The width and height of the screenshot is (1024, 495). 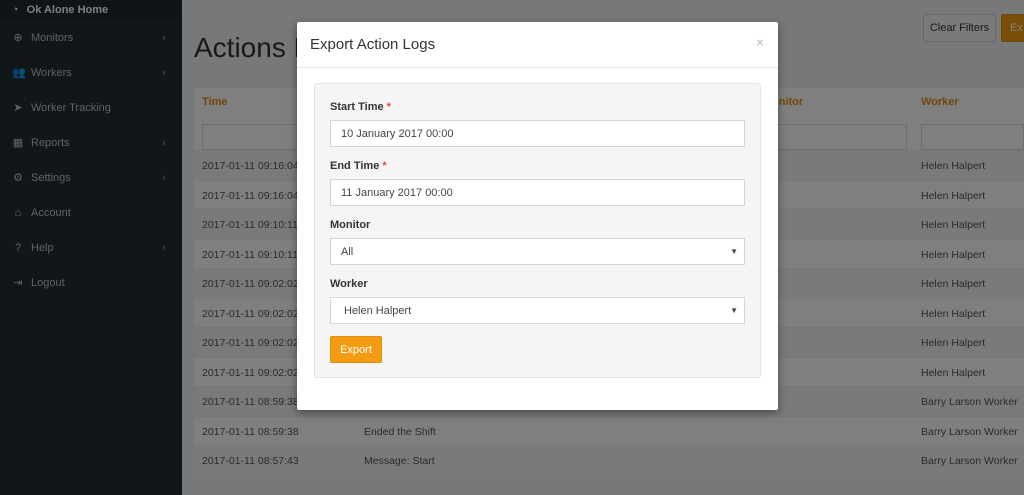 I want to click on modal-header: Export Action Logs, so click(x=537, y=45).